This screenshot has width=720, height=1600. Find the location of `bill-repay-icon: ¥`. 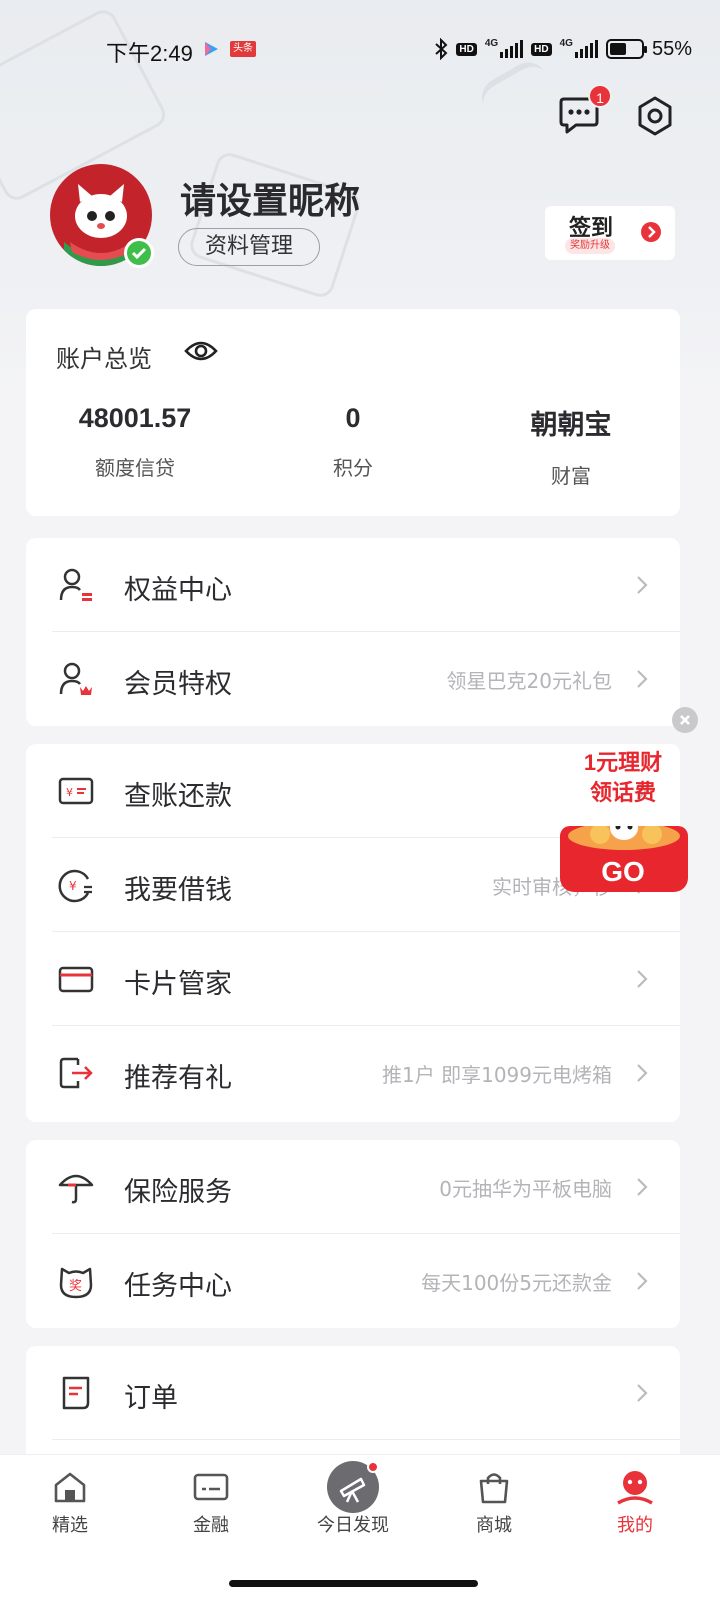

bill-repay-icon: ¥ is located at coordinates (76, 791).